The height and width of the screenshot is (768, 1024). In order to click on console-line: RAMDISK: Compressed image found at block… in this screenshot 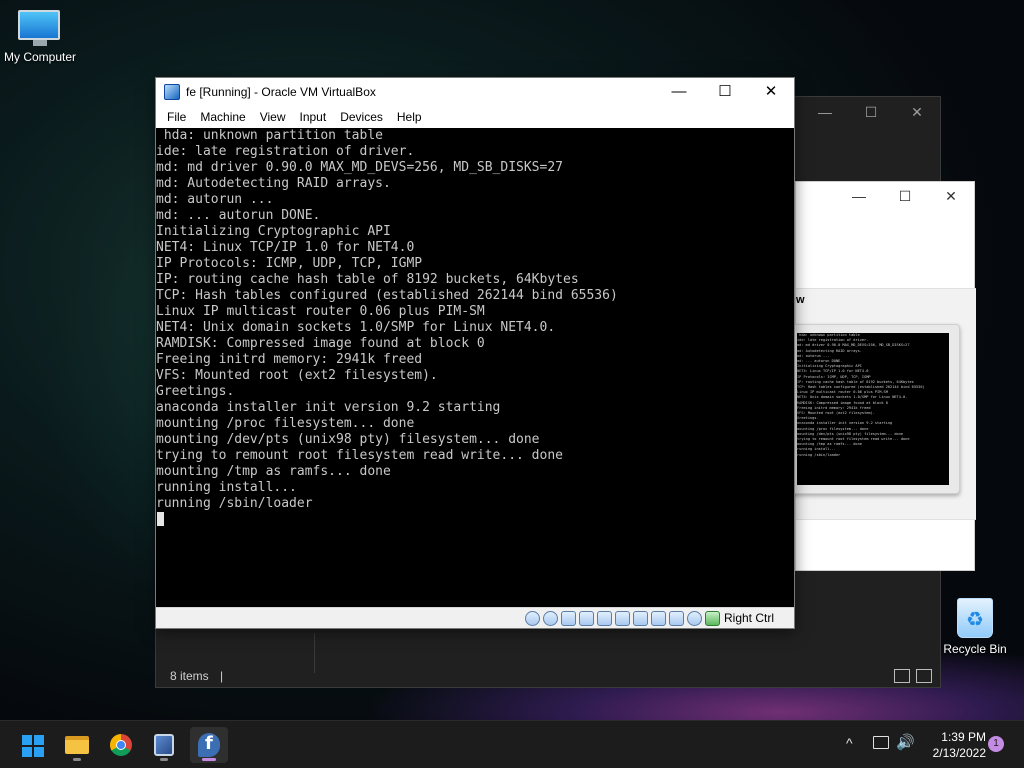, I will do `click(320, 343)`.